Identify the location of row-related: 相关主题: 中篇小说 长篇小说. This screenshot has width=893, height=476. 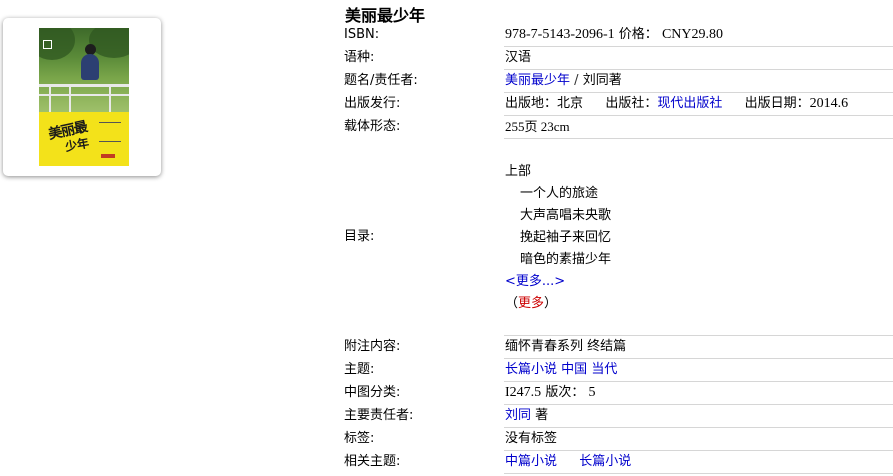
(618, 462).